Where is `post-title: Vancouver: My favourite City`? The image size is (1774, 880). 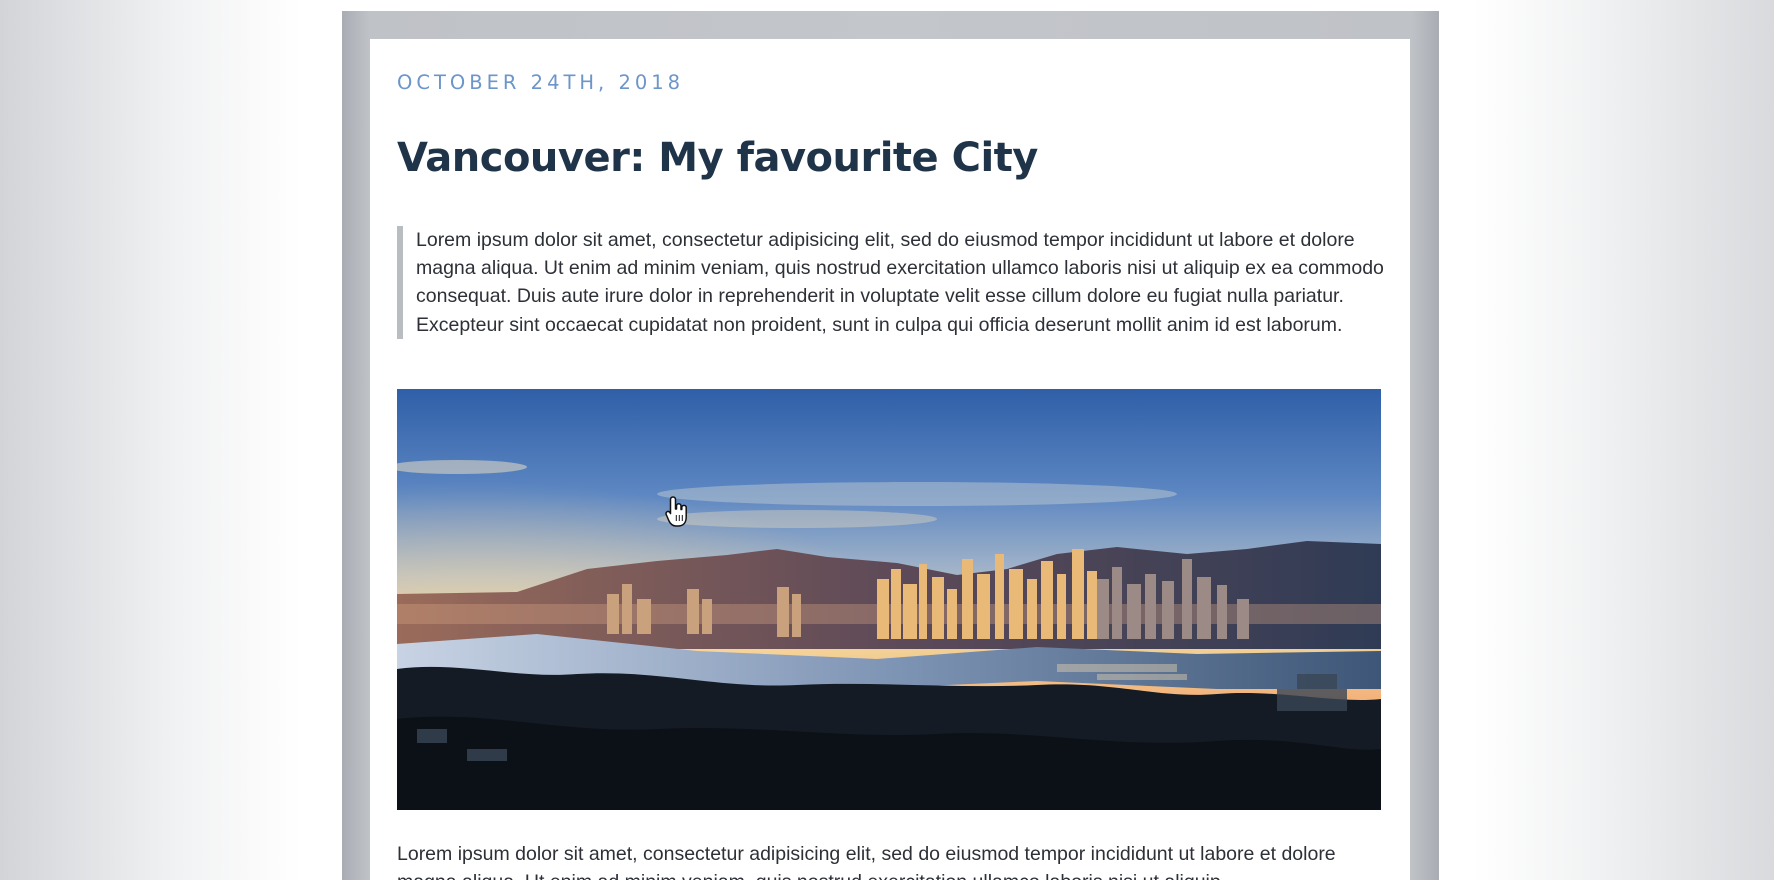 post-title: Vancouver: My favourite City is located at coordinates (717, 158).